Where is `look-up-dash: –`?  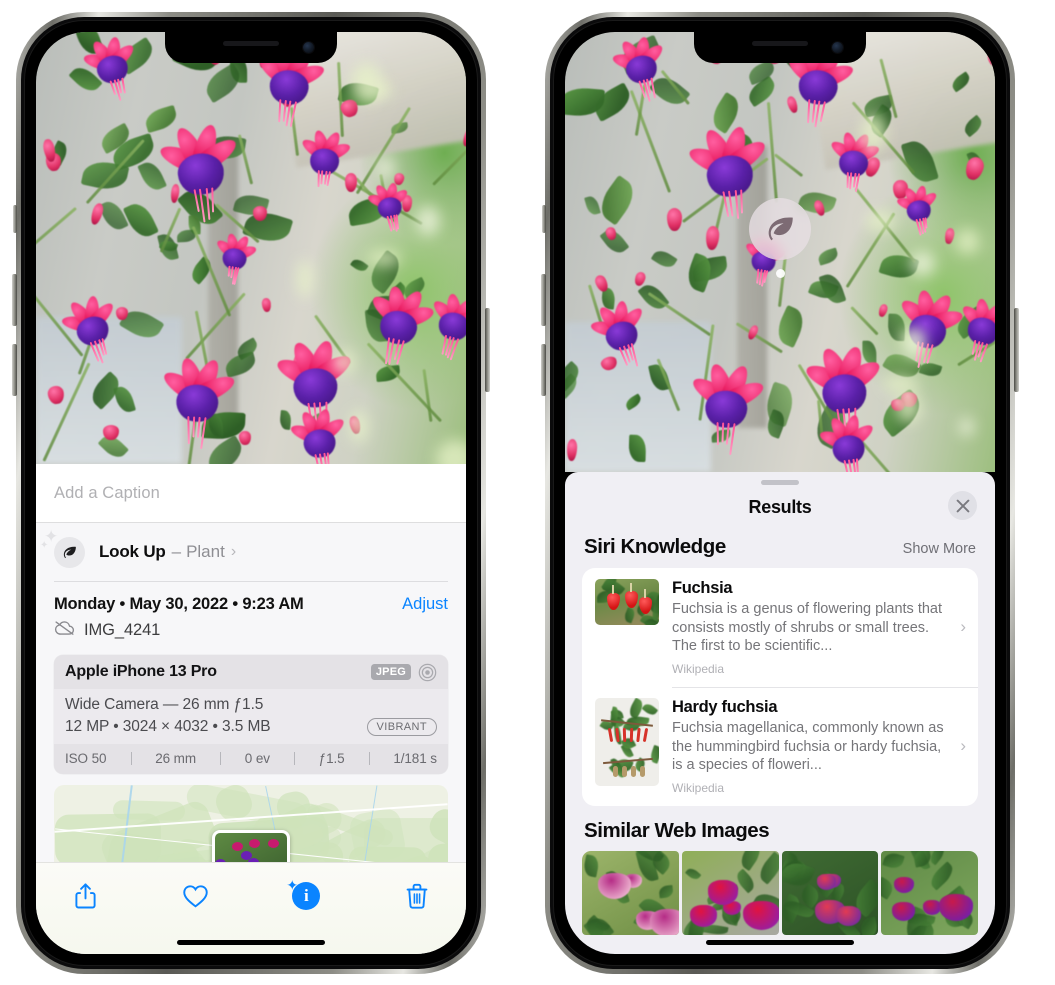 look-up-dash: – is located at coordinates (176, 551).